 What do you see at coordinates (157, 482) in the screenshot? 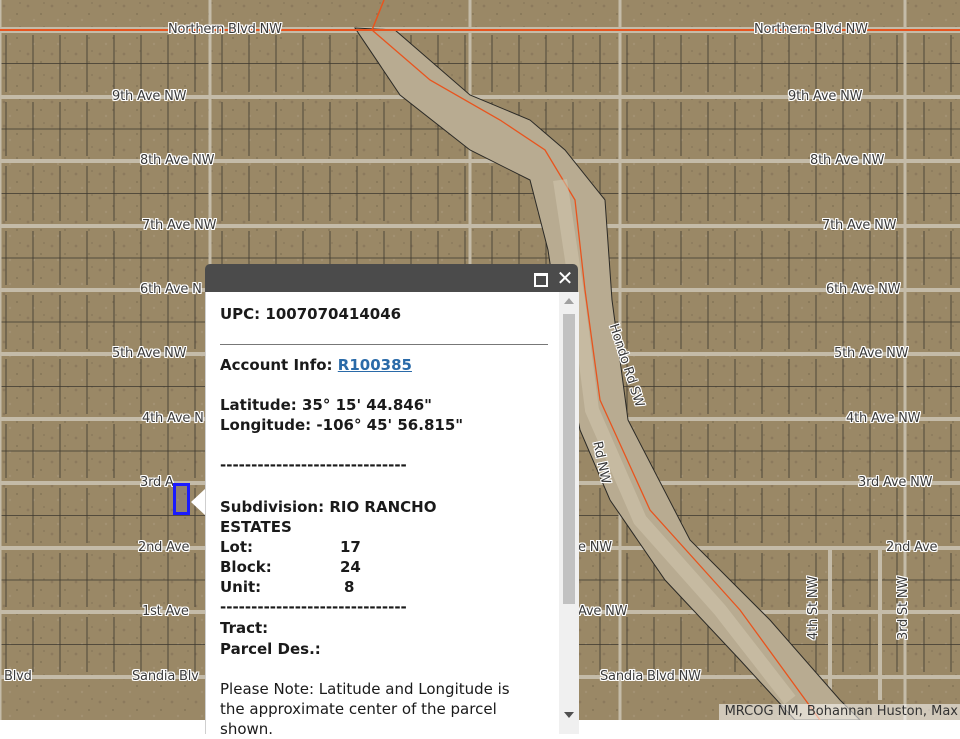
I see `street-label-ave3-left: 3rd A` at bounding box center [157, 482].